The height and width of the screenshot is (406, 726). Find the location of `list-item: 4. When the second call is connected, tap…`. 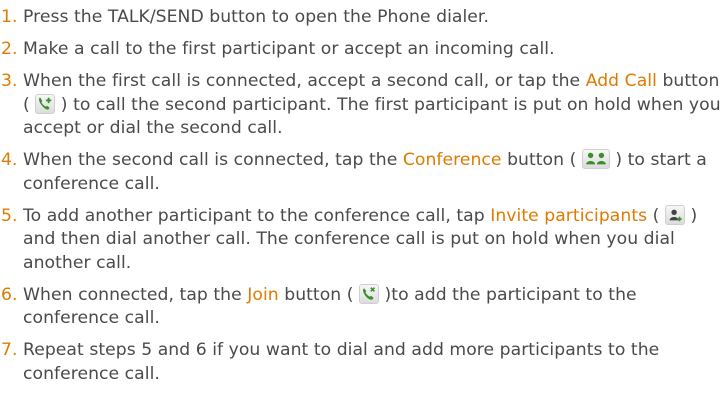

list-item: 4. When the second call is connected, tap… is located at coordinates (363, 172).